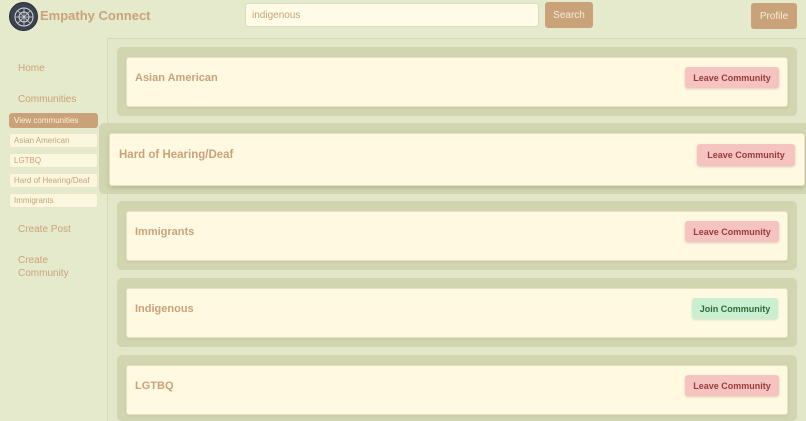 Image resolution: width=806 pixels, height=421 pixels. Describe the element at coordinates (48, 267) in the screenshot. I see `nav-create-community: Create Community` at that location.